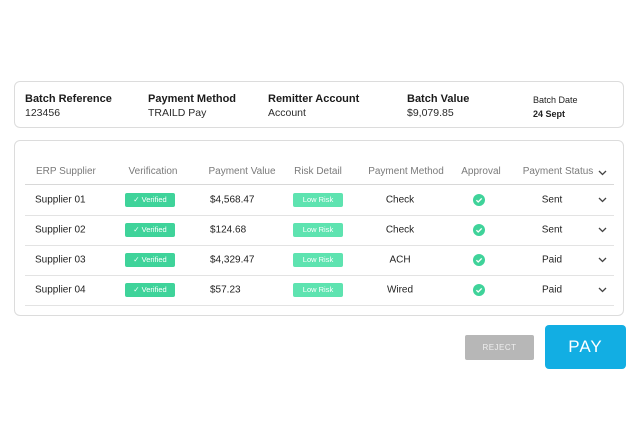  I want to click on batch-value-value: $9,079.85, so click(430, 113).